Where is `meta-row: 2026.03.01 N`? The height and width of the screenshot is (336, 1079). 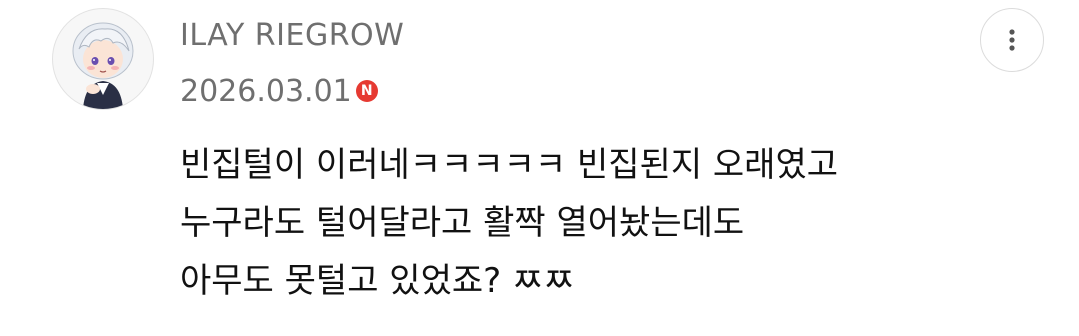
meta-row: 2026.03.01 N is located at coordinates (279, 91).